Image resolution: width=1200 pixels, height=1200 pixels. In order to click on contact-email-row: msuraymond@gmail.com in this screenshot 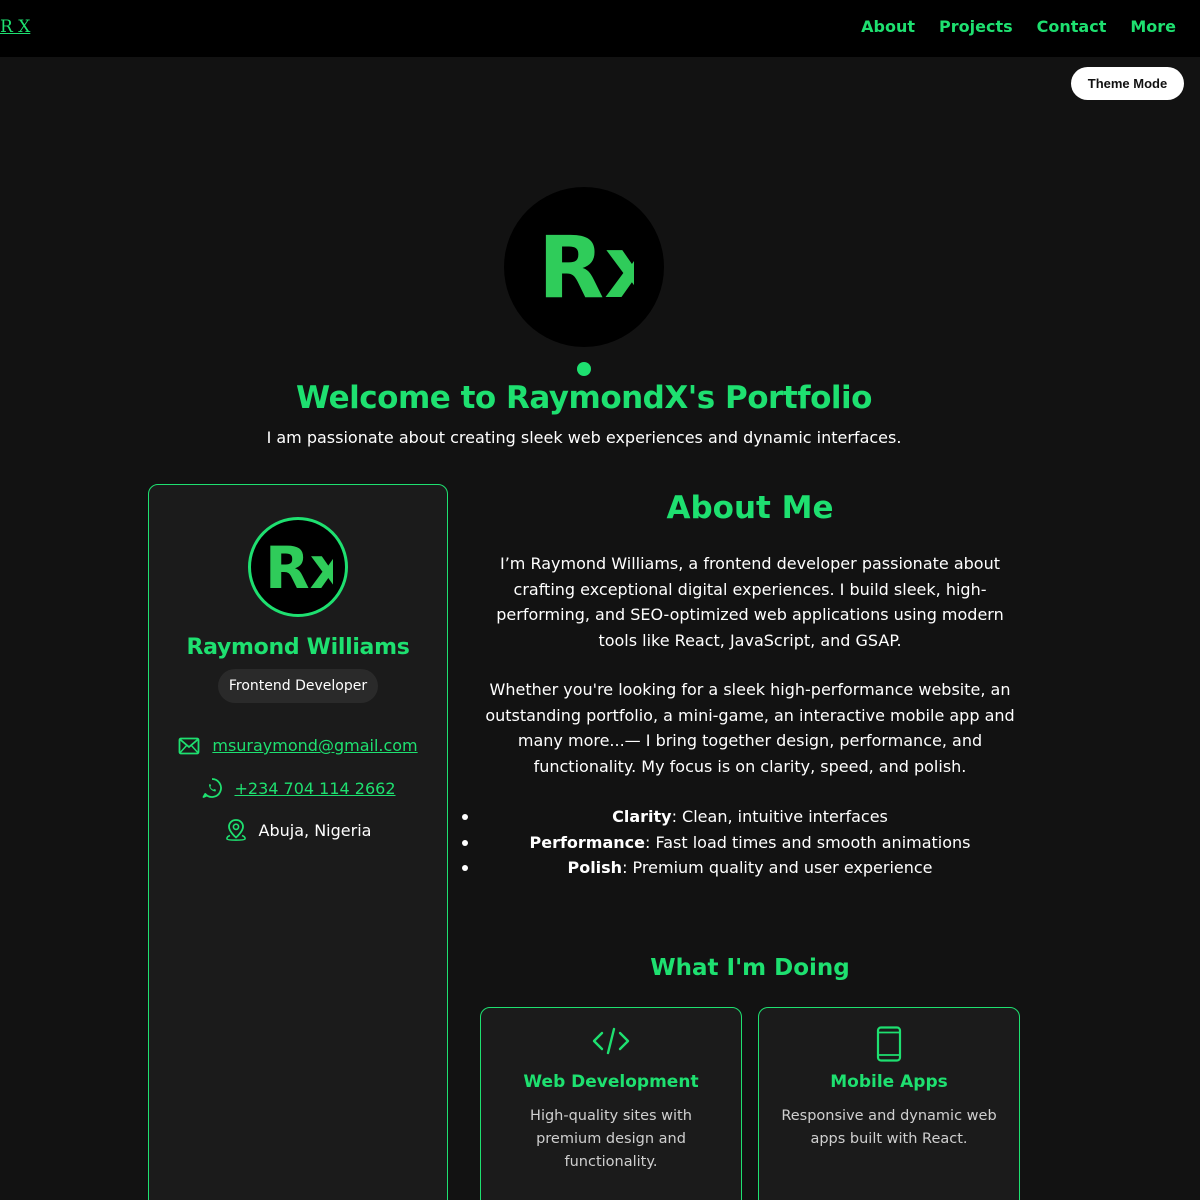, I will do `click(298, 745)`.